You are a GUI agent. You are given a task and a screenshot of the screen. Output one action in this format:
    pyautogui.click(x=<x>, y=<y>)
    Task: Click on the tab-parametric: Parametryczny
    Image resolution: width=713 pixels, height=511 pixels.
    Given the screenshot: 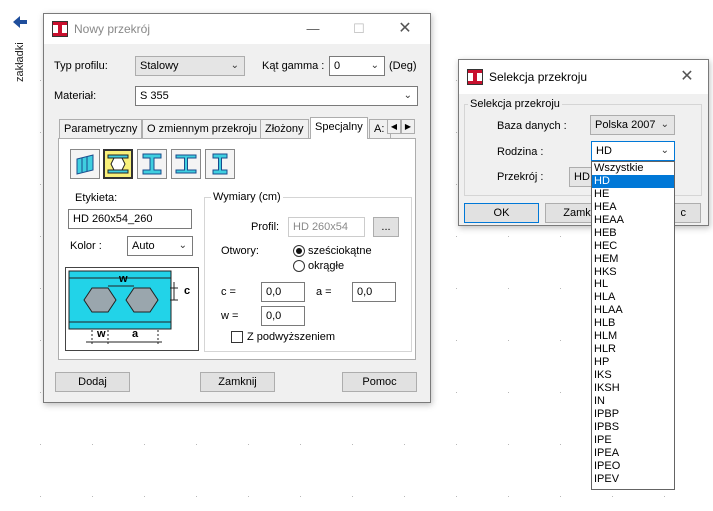 What is the action you would take?
    pyautogui.click(x=101, y=129)
    